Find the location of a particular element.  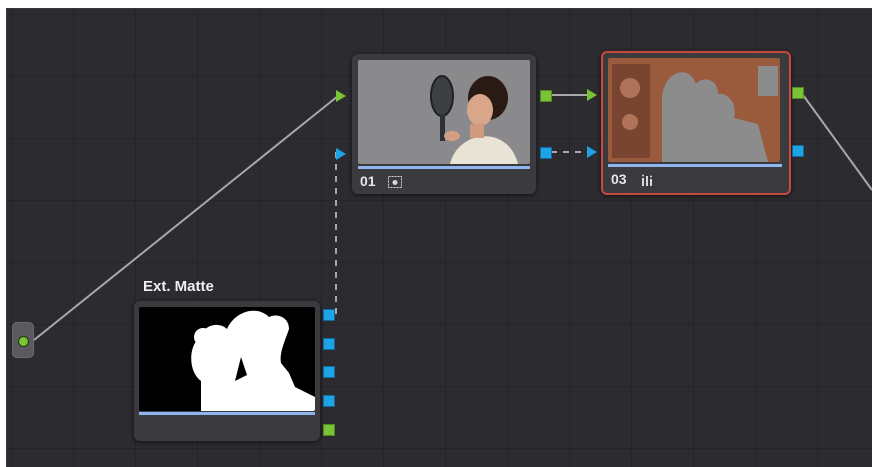

node-01-key-output is located at coordinates (546, 153).